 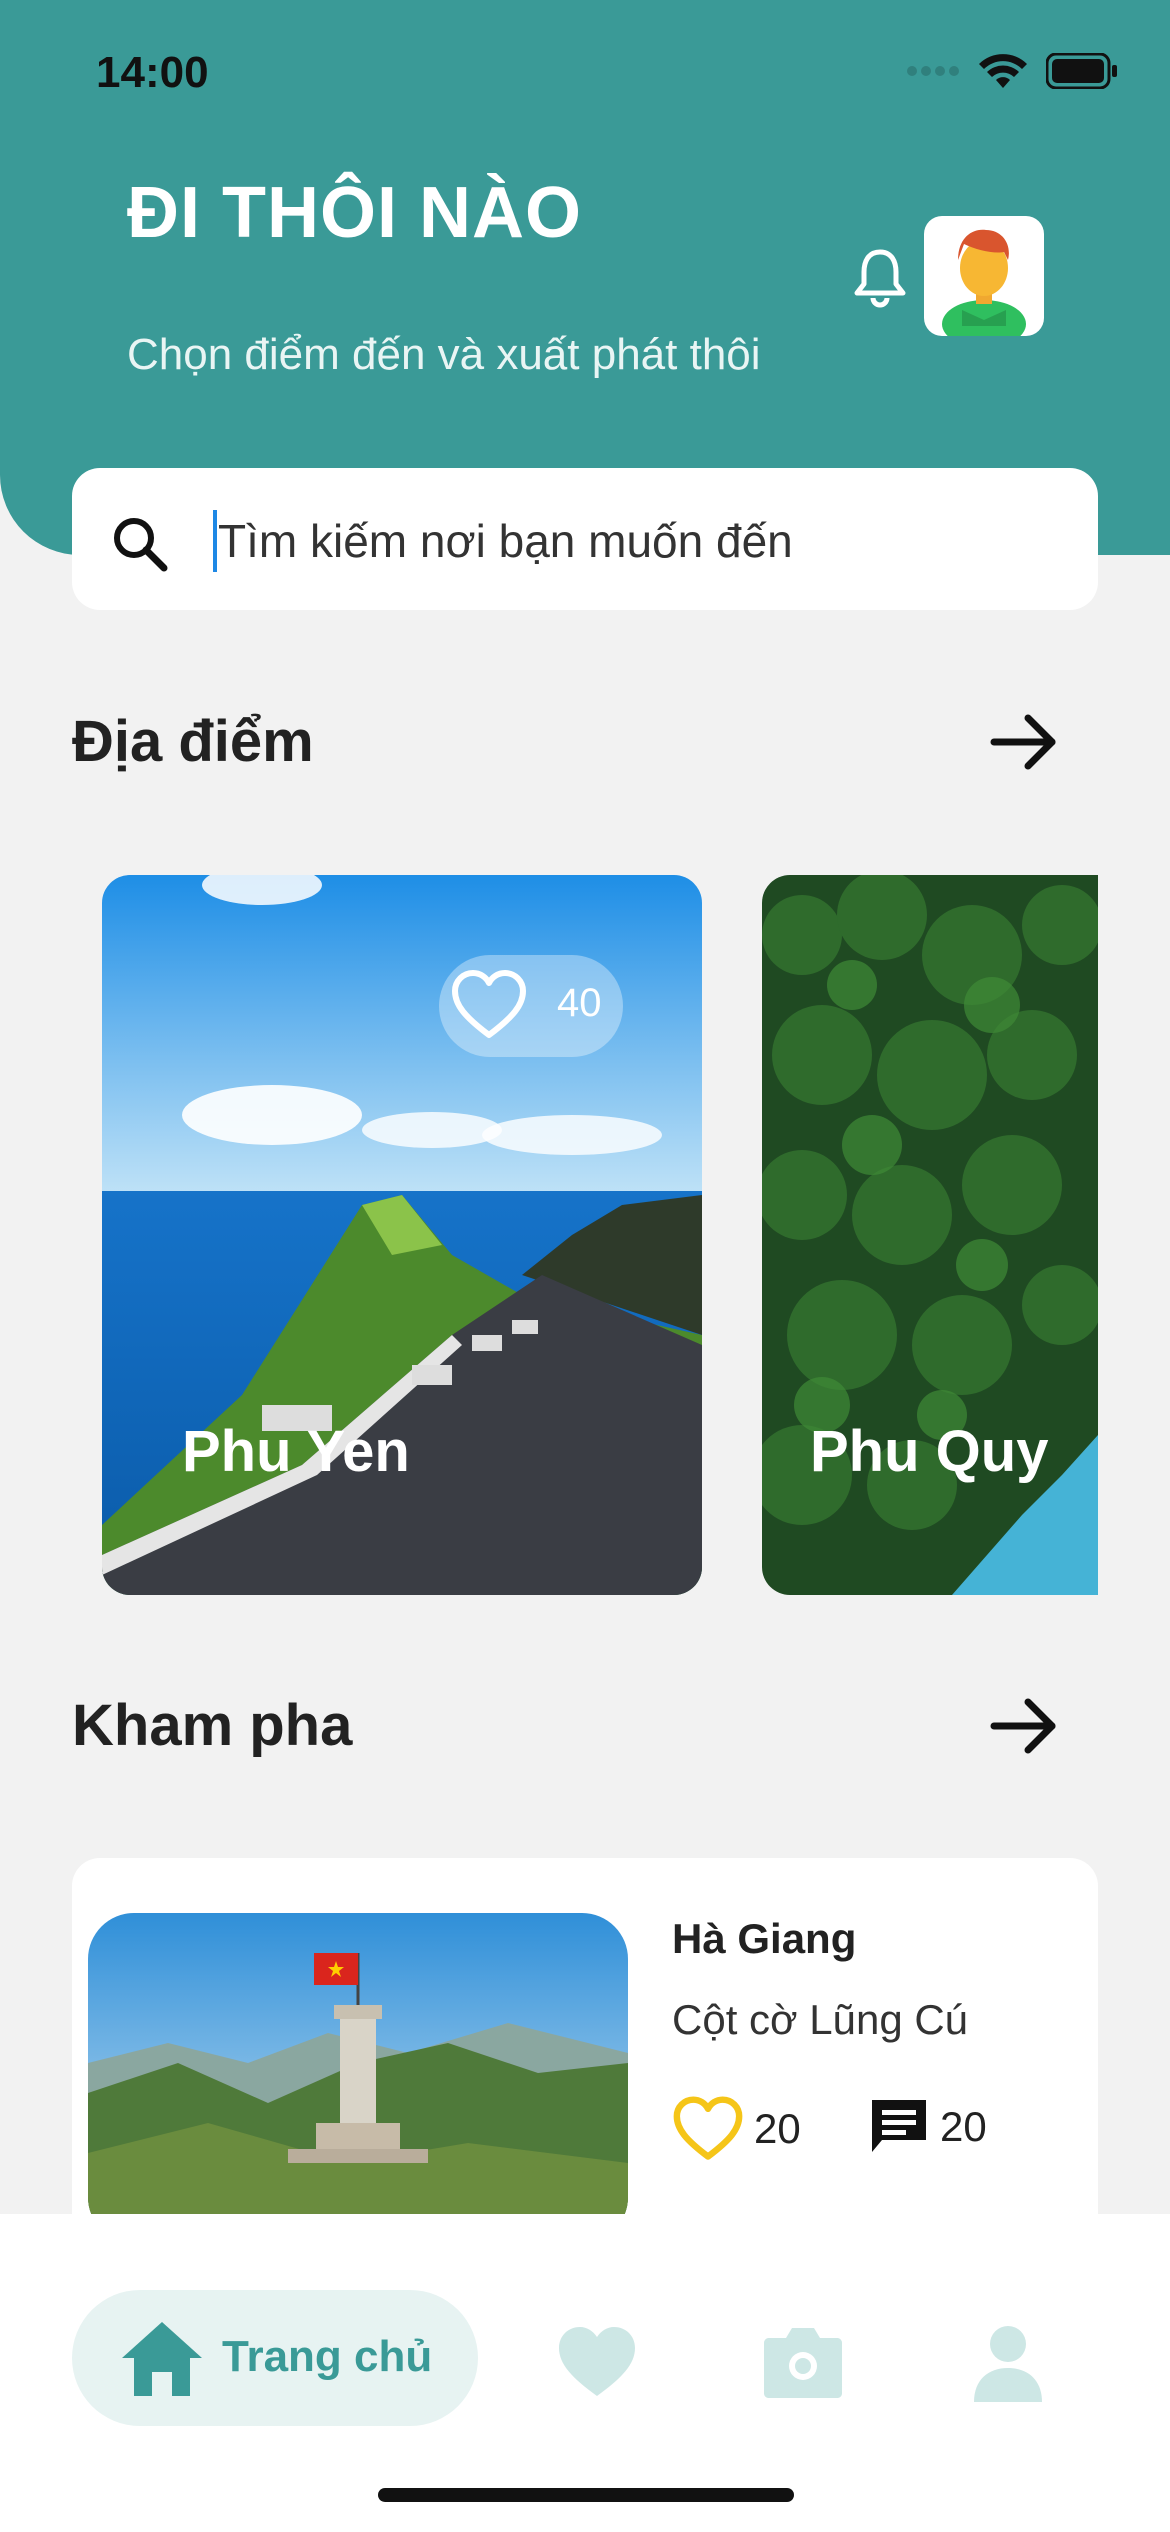 I want to click on explore-place: Cột cờ Lũng Cú, so click(x=820, y=2019).